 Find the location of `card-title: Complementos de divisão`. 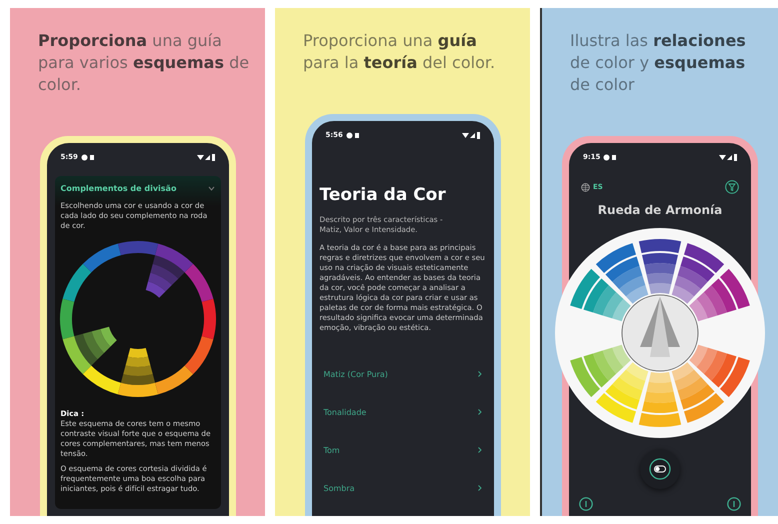

card-title: Complementos de divisão is located at coordinates (118, 189).